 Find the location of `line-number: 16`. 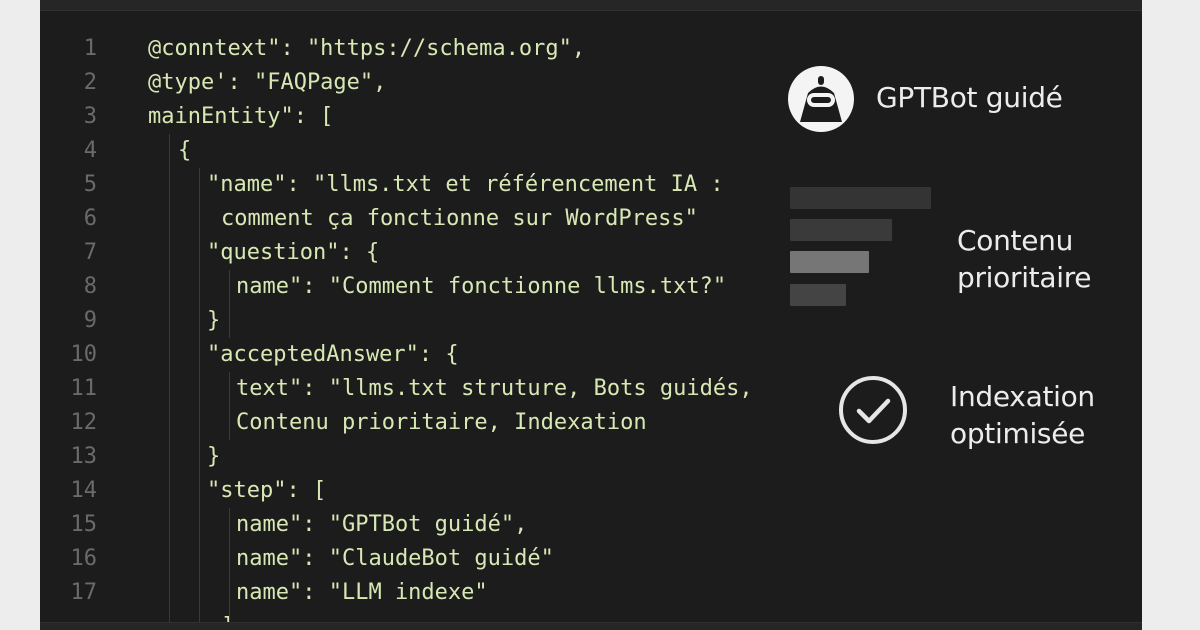

line-number: 16 is located at coordinates (84, 558).